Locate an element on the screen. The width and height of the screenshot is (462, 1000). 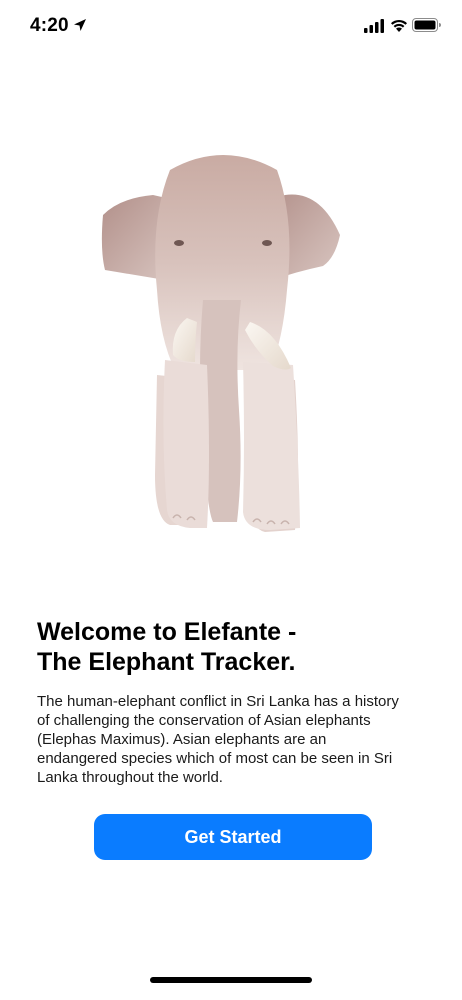
home-indicator is located at coordinates (231, 980).